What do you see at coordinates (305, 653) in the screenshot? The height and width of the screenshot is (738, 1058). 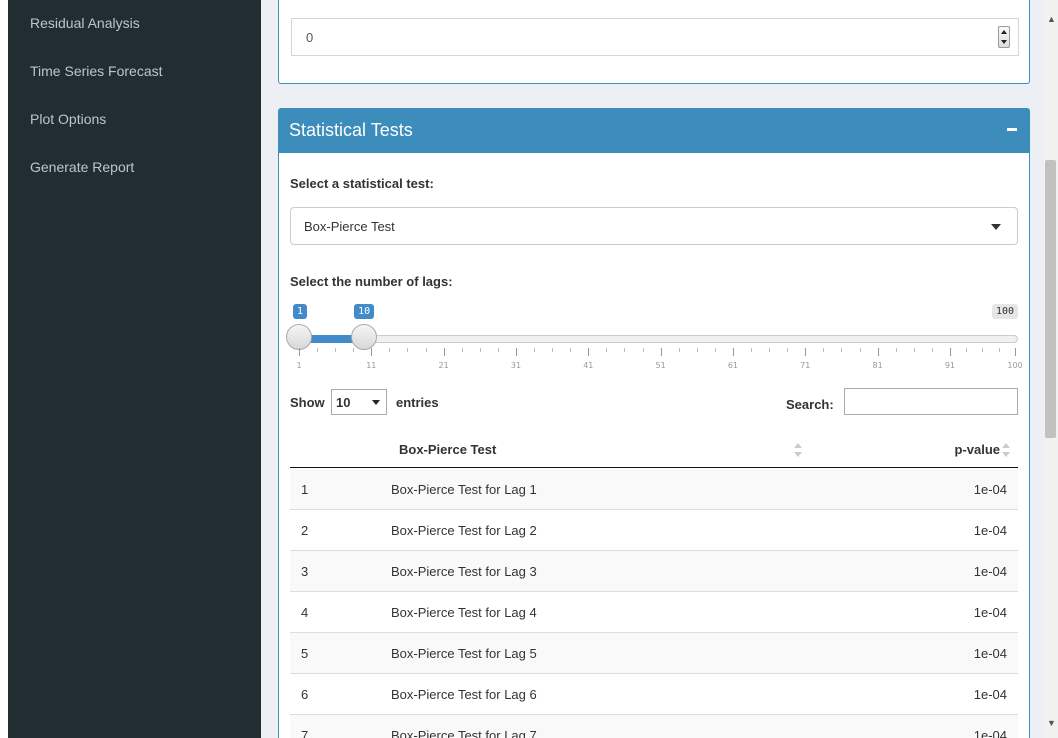 I see `row-index: 5` at bounding box center [305, 653].